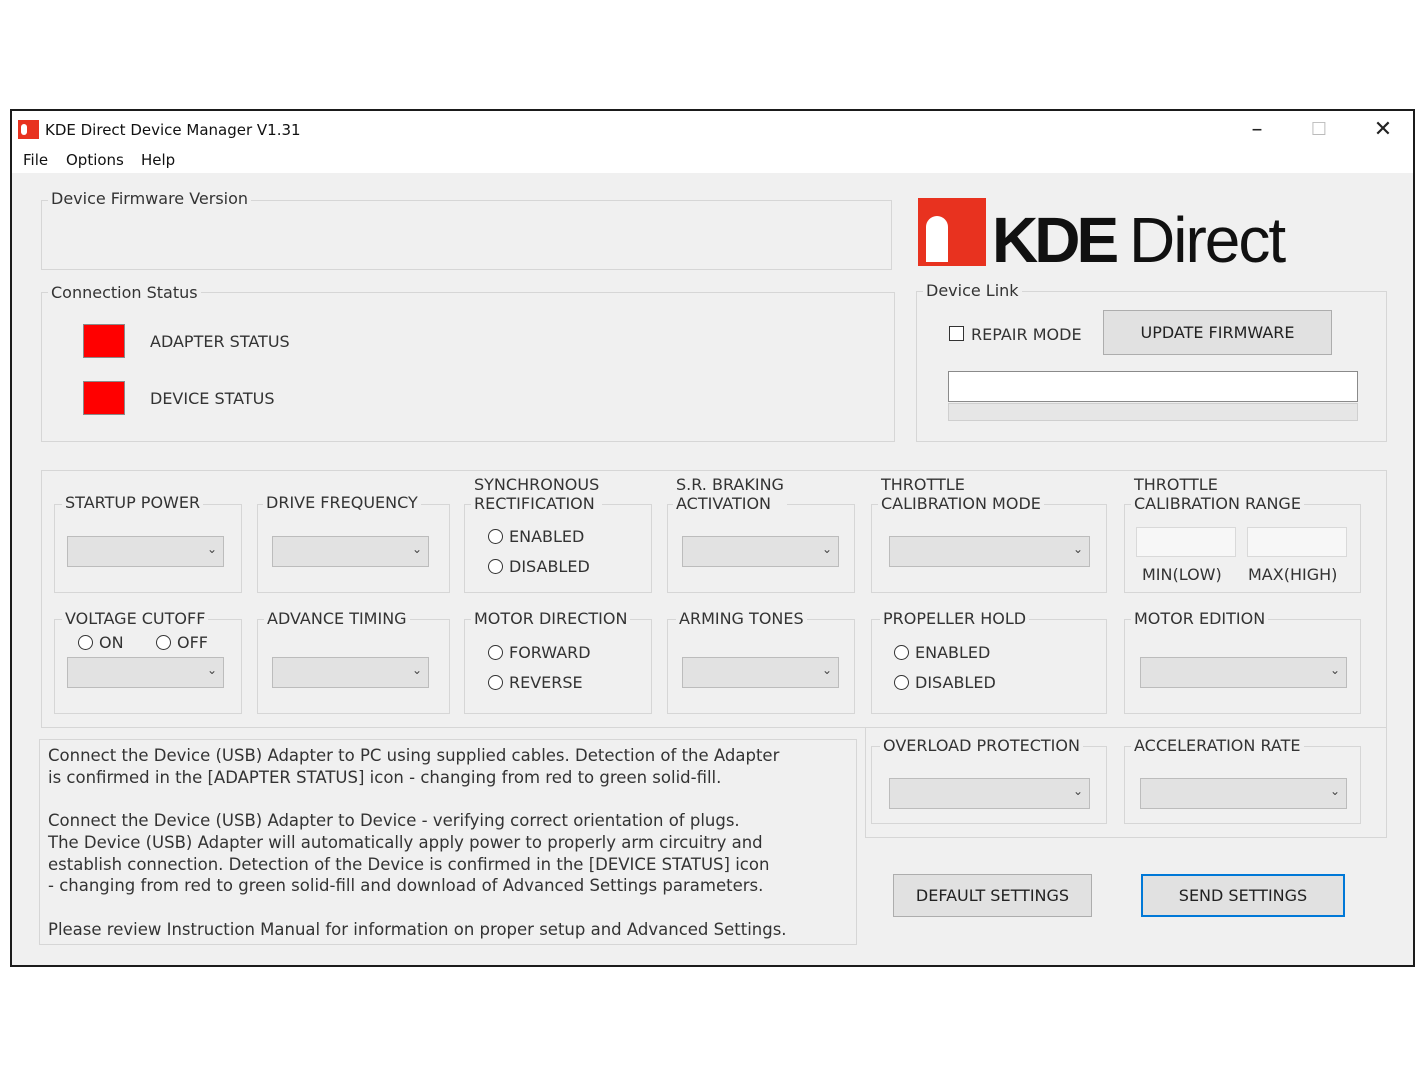 Image resolution: width=1427 pixels, height=1080 pixels. What do you see at coordinates (547, 536) in the screenshot?
I see `sync-rect-enabled-label: ENABLED` at bounding box center [547, 536].